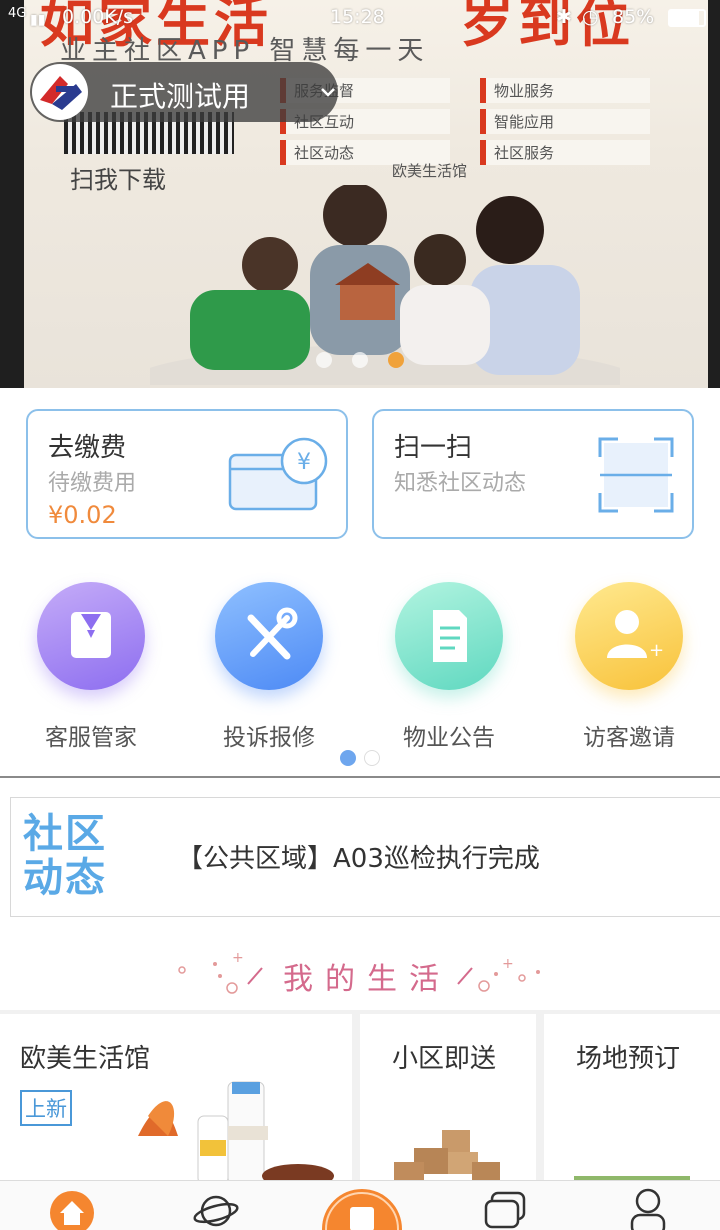 This screenshot has width=720, height=1230. Describe the element at coordinates (633, 17) in the screenshot. I see `battery-level: 85%` at that location.